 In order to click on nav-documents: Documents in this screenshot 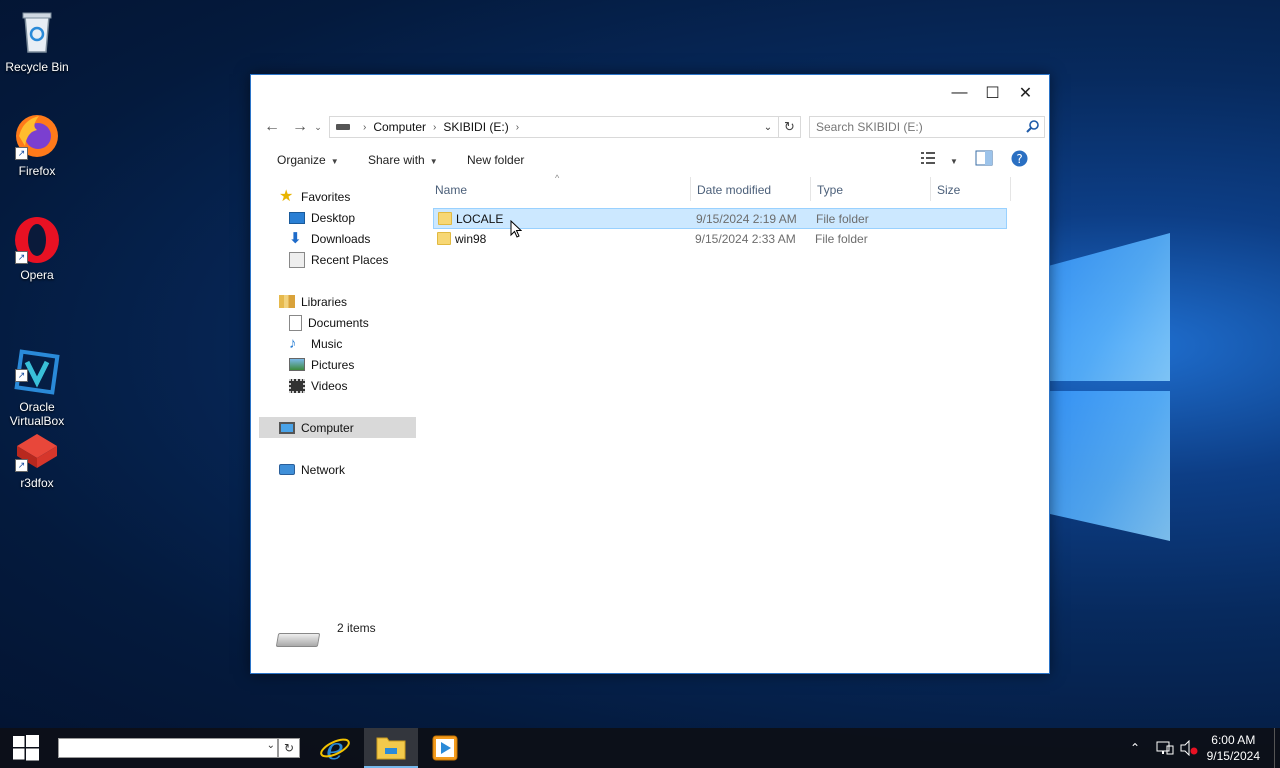, I will do `click(329, 322)`.